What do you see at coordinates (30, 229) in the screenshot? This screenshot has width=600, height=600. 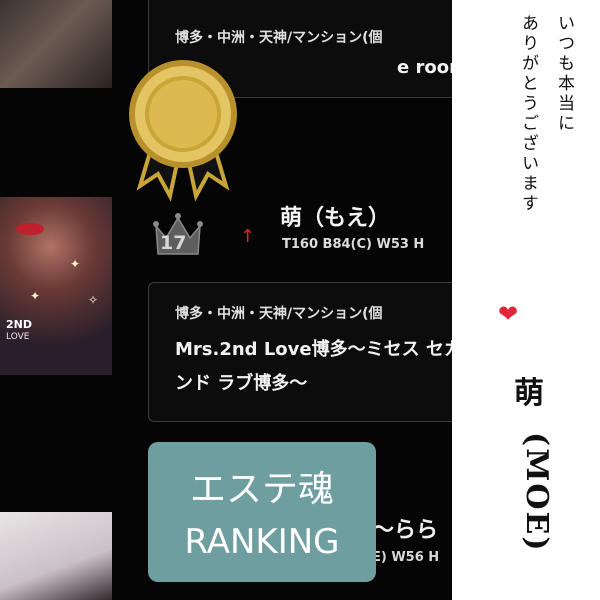 I see `lips-detail` at bounding box center [30, 229].